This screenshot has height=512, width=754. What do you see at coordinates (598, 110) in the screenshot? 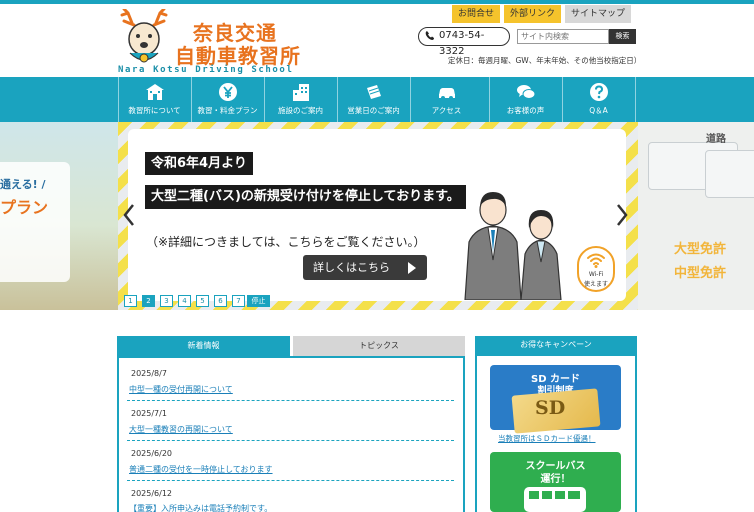
I see `nav-label: Q＆A` at bounding box center [598, 110].